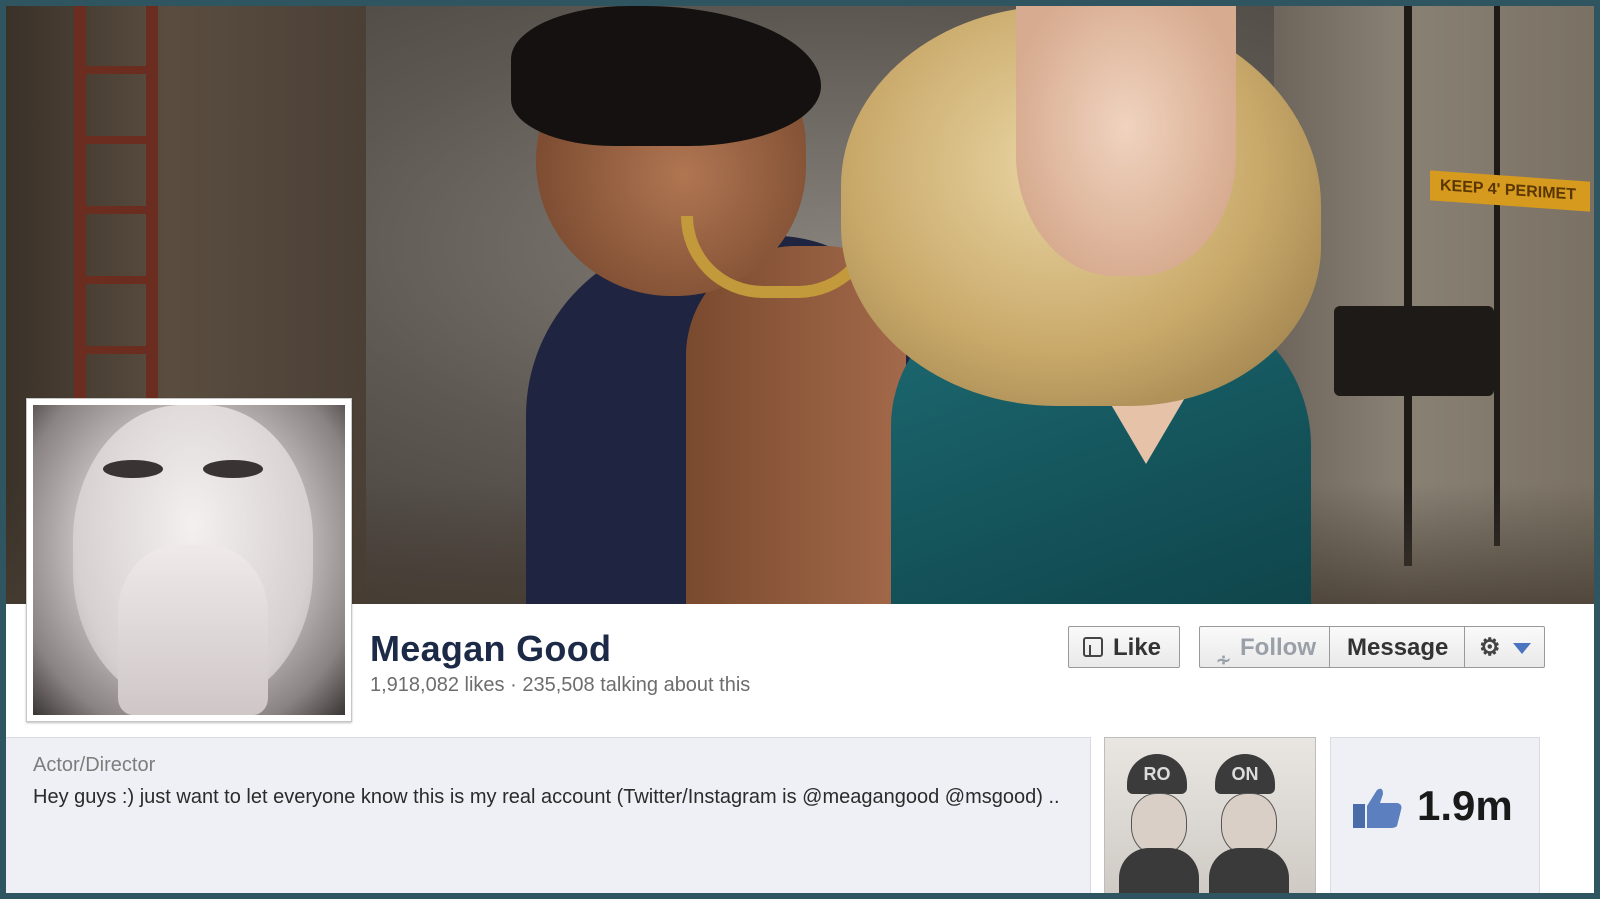 Image resolution: width=1600 pixels, height=899 pixels. What do you see at coordinates (666, 76) in the screenshot?
I see `person-left-hair` at bounding box center [666, 76].